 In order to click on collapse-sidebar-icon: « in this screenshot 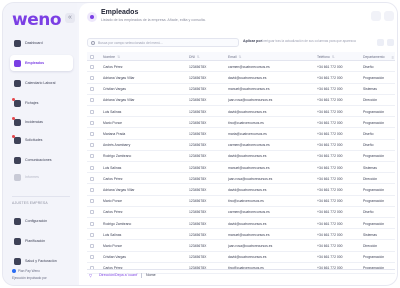, I will do `click(70, 18)`.